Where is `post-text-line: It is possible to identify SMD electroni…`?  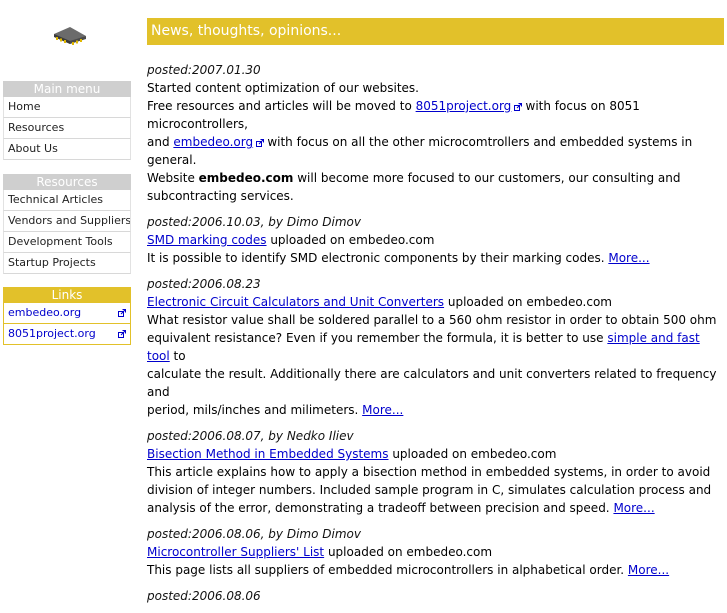 post-text-line: It is possible to identify SMD electroni… is located at coordinates (436, 258).